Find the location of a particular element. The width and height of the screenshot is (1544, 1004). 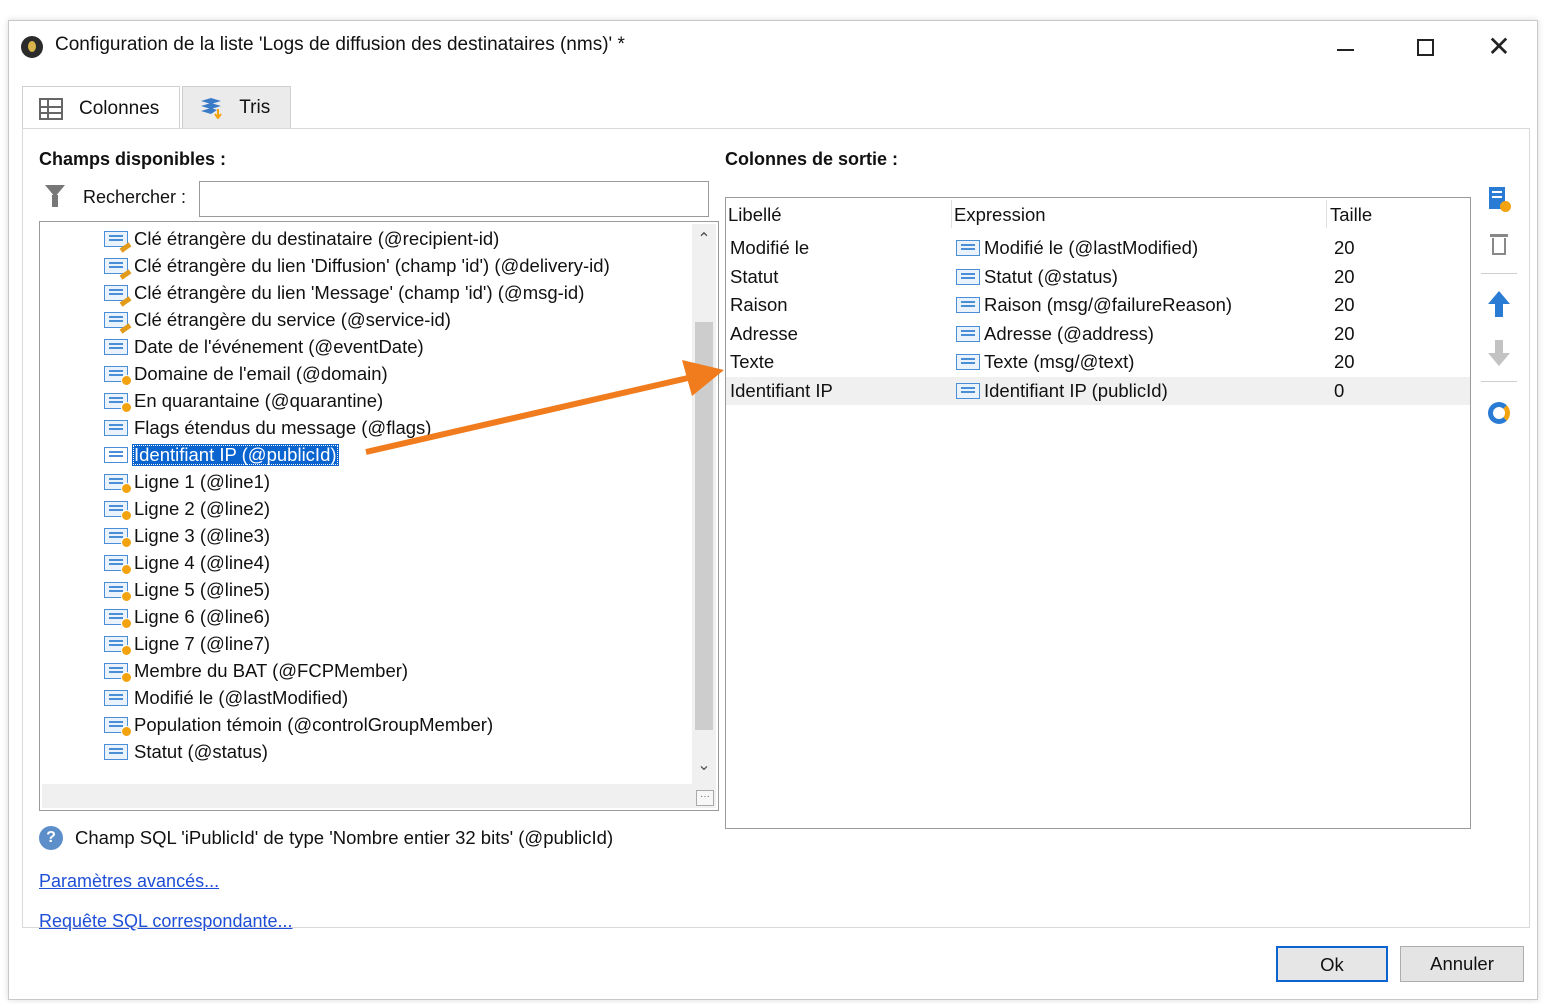

cell-expression-text: Adresse (@address) is located at coordinates (1069, 333).